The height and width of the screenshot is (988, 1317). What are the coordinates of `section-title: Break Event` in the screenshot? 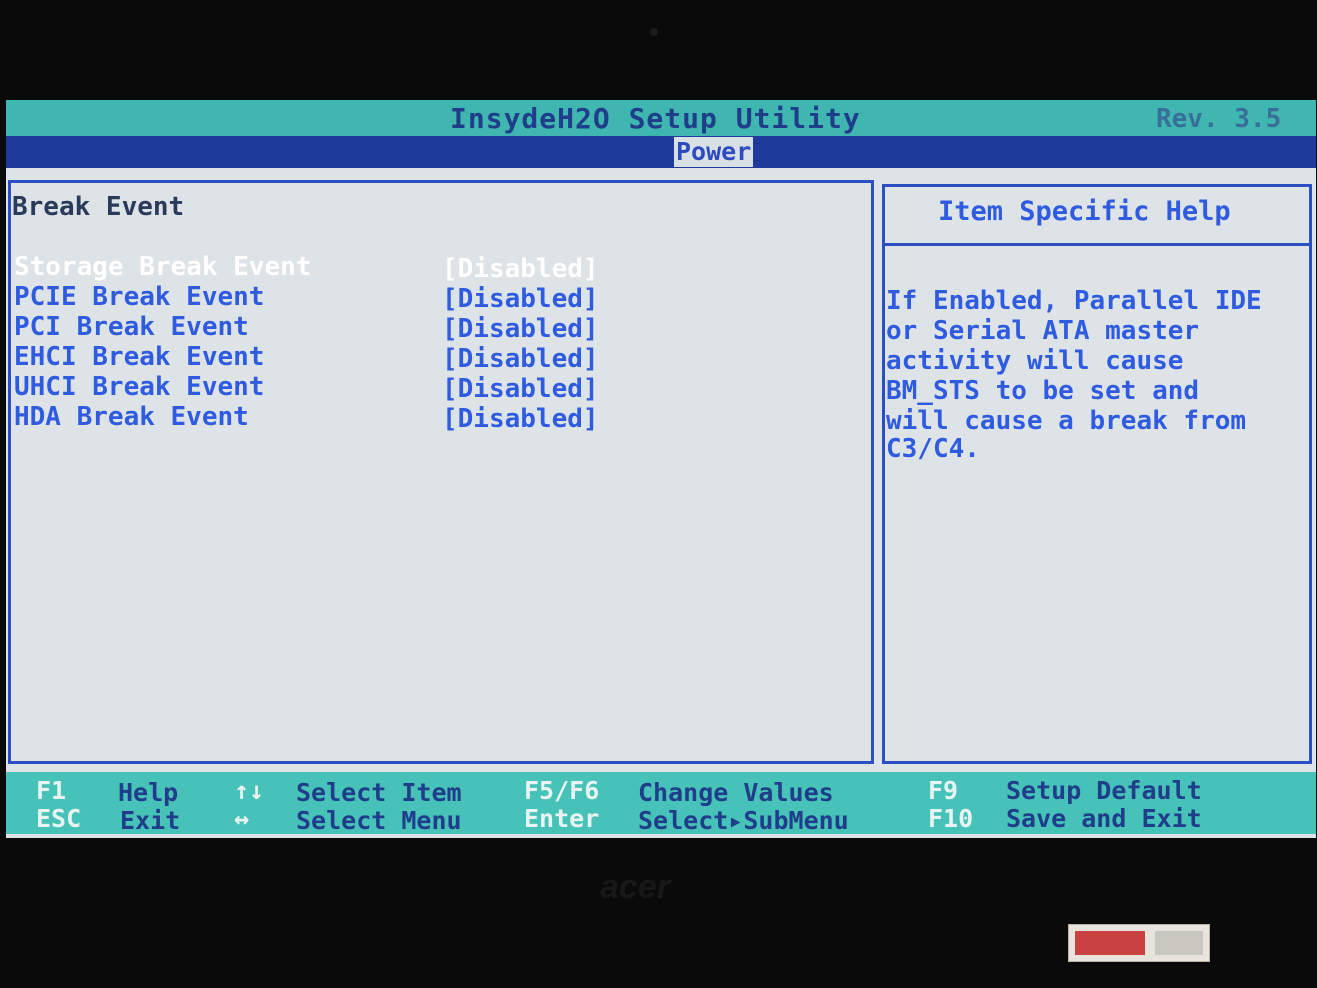 It's located at (98, 207).